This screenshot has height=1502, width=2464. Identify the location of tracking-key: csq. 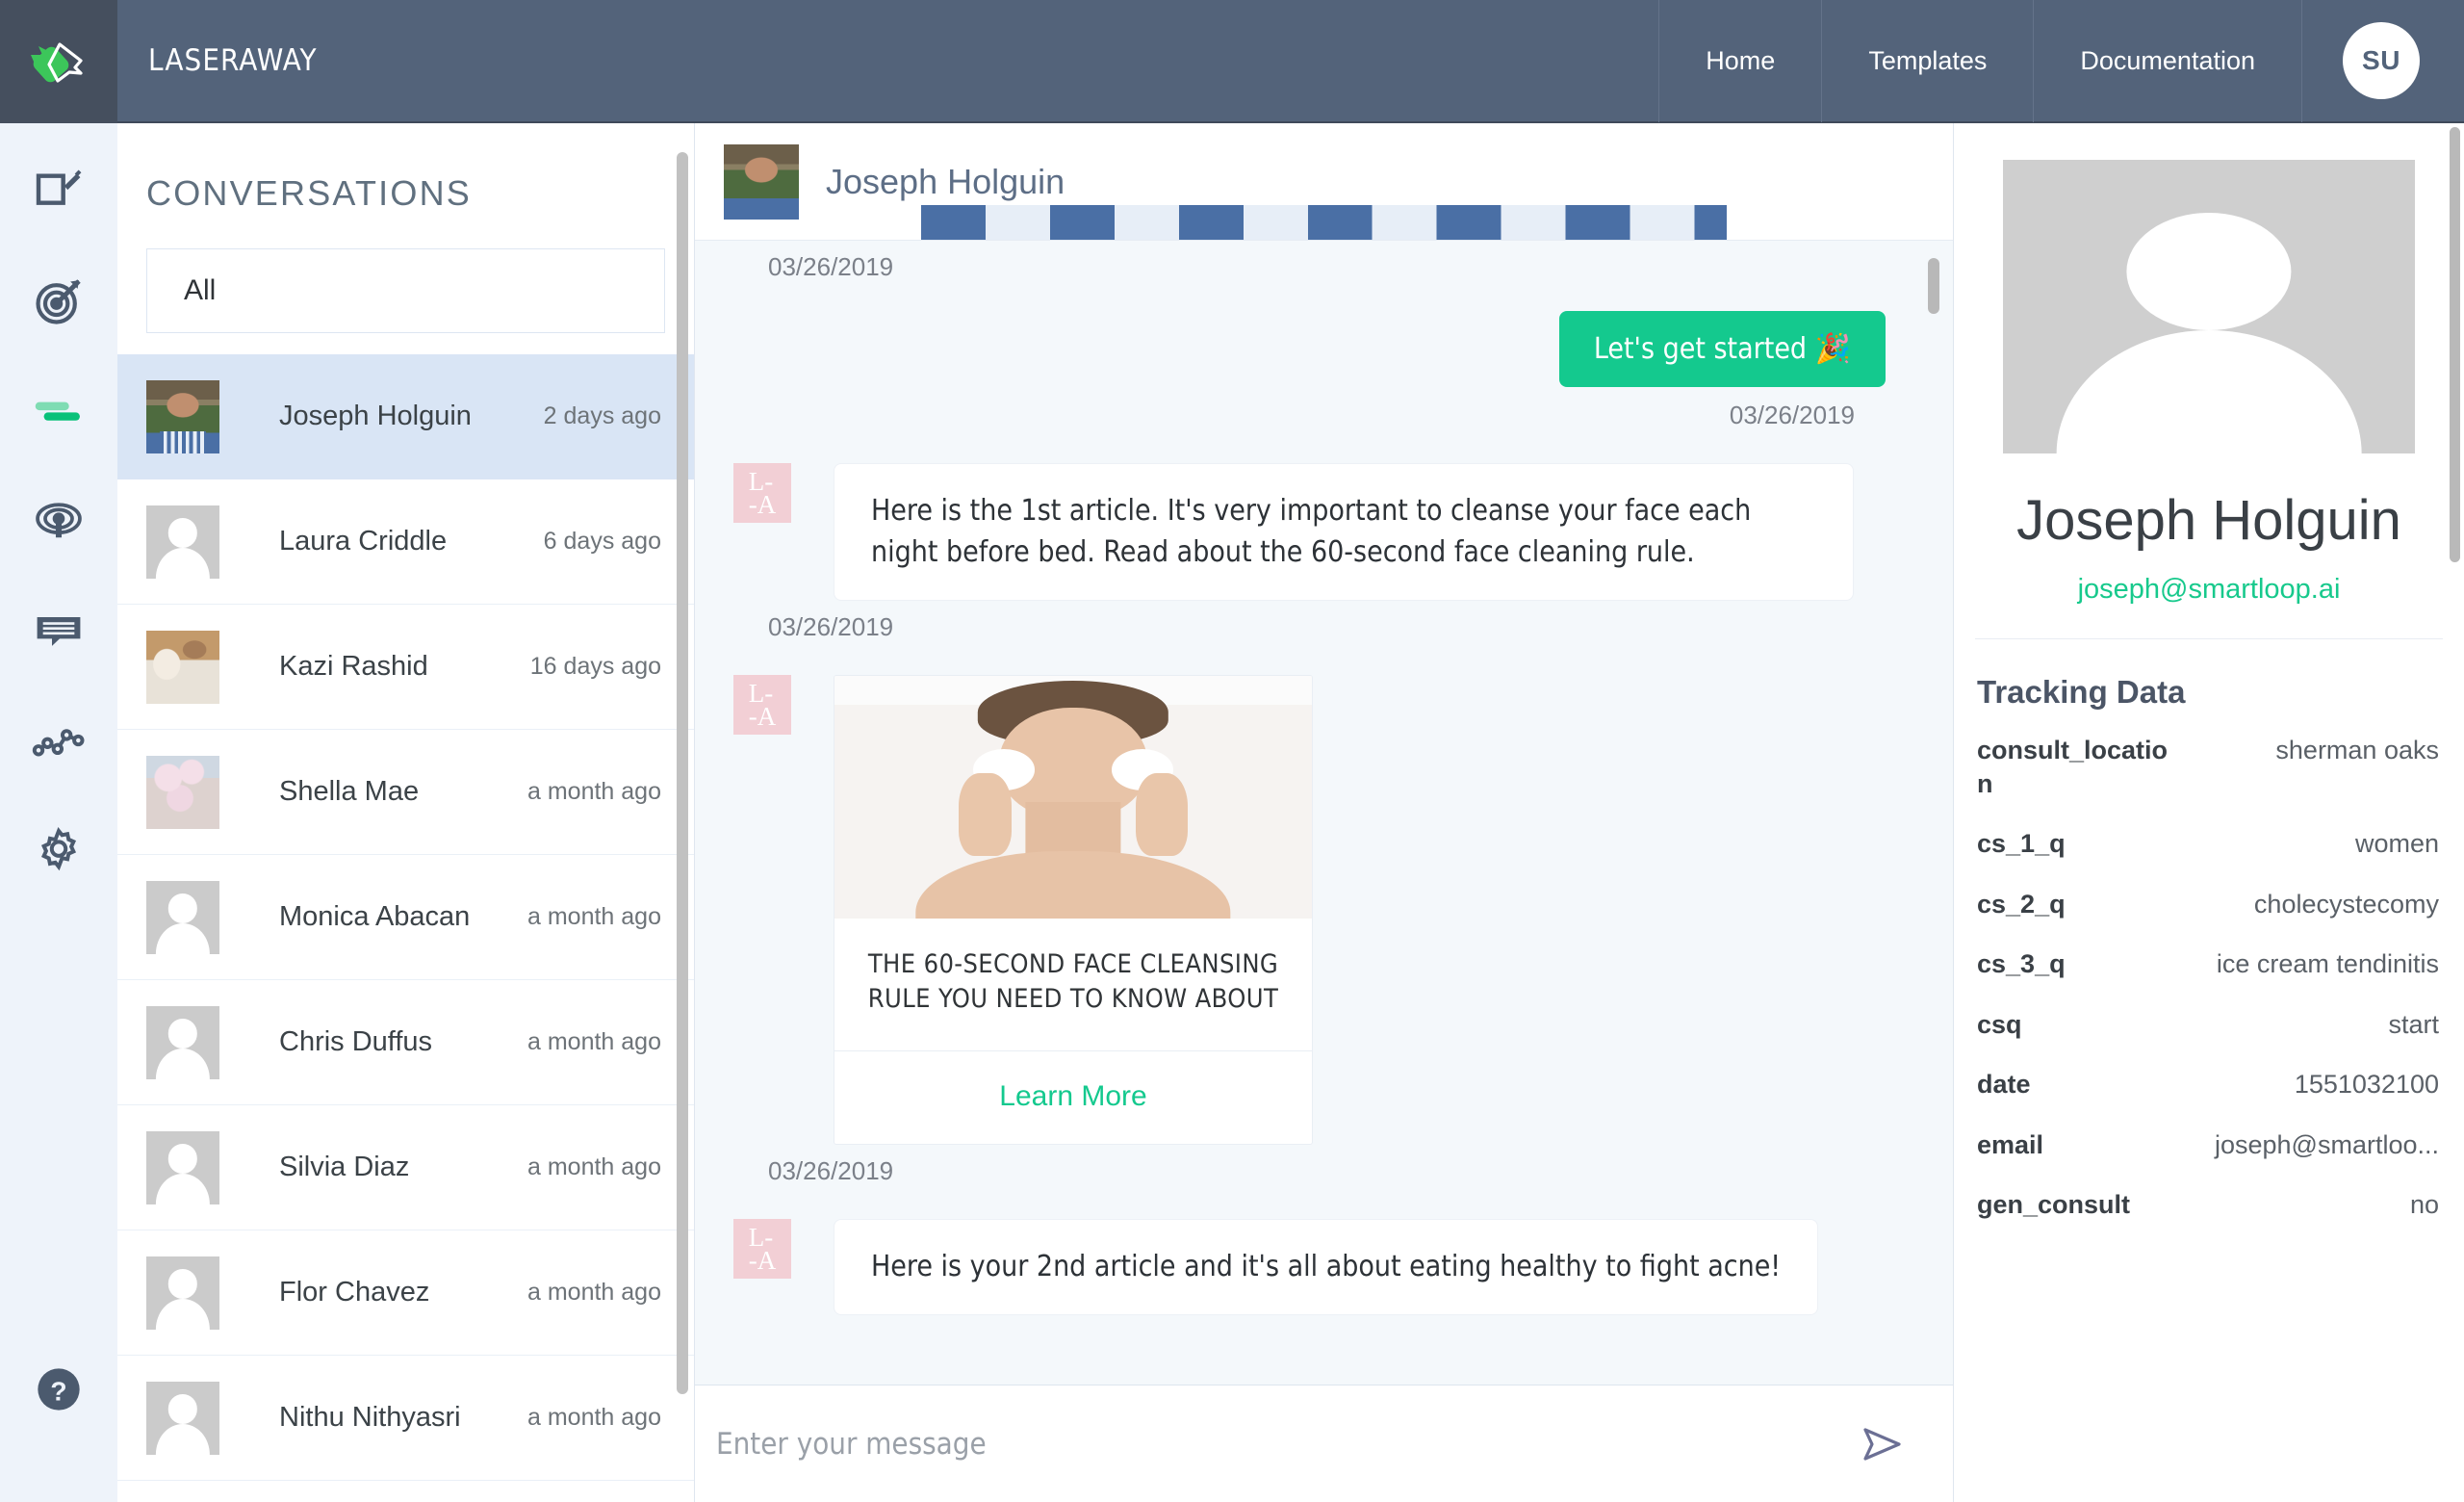
(1999, 1024).